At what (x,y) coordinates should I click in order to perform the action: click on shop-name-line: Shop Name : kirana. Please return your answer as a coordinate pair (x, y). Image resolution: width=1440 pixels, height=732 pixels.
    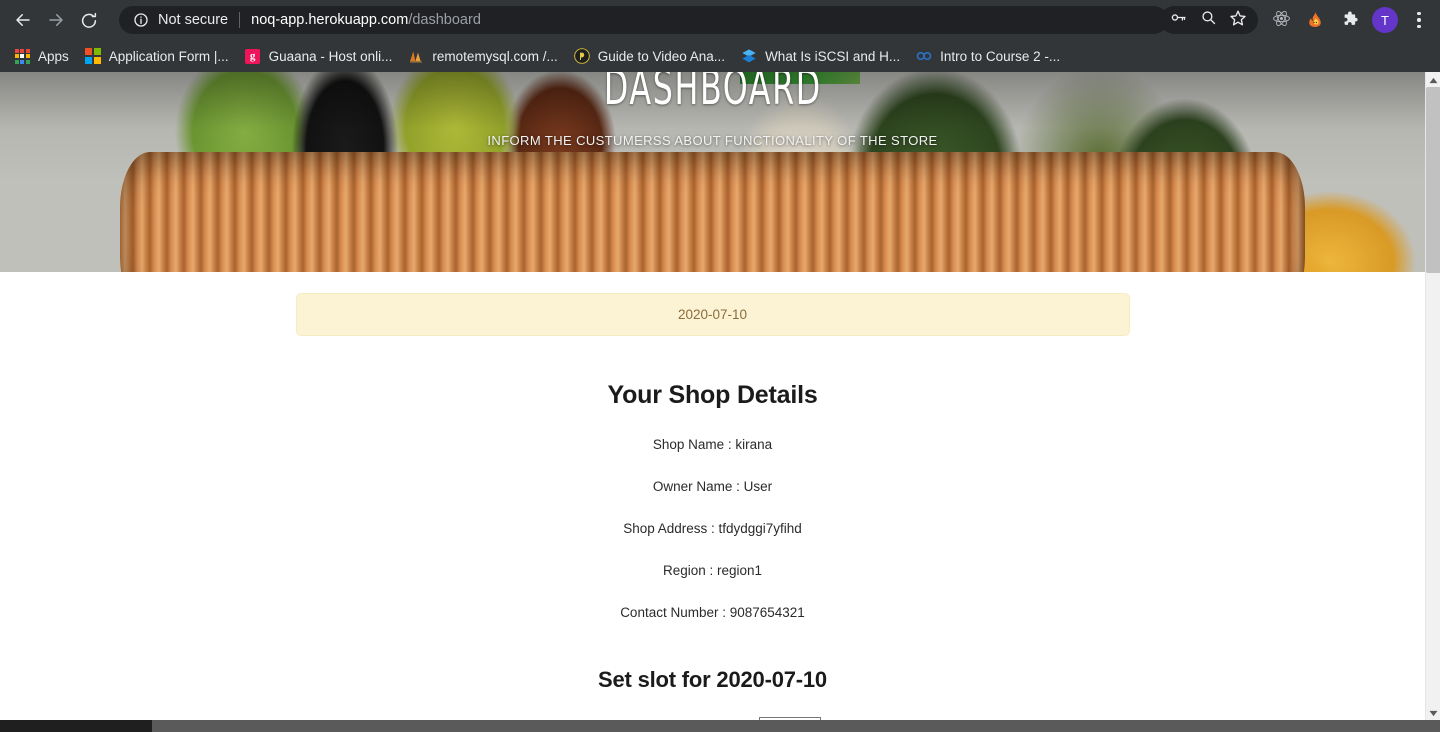
    Looking at the image, I should click on (712, 444).